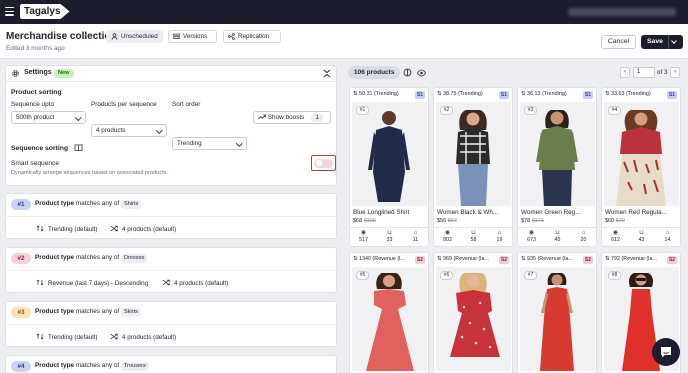 Image resolution: width=688 pixels, height=373 pixels. I want to click on sequence-rule-1: Product type matches any of Shirts, so click(88, 204).